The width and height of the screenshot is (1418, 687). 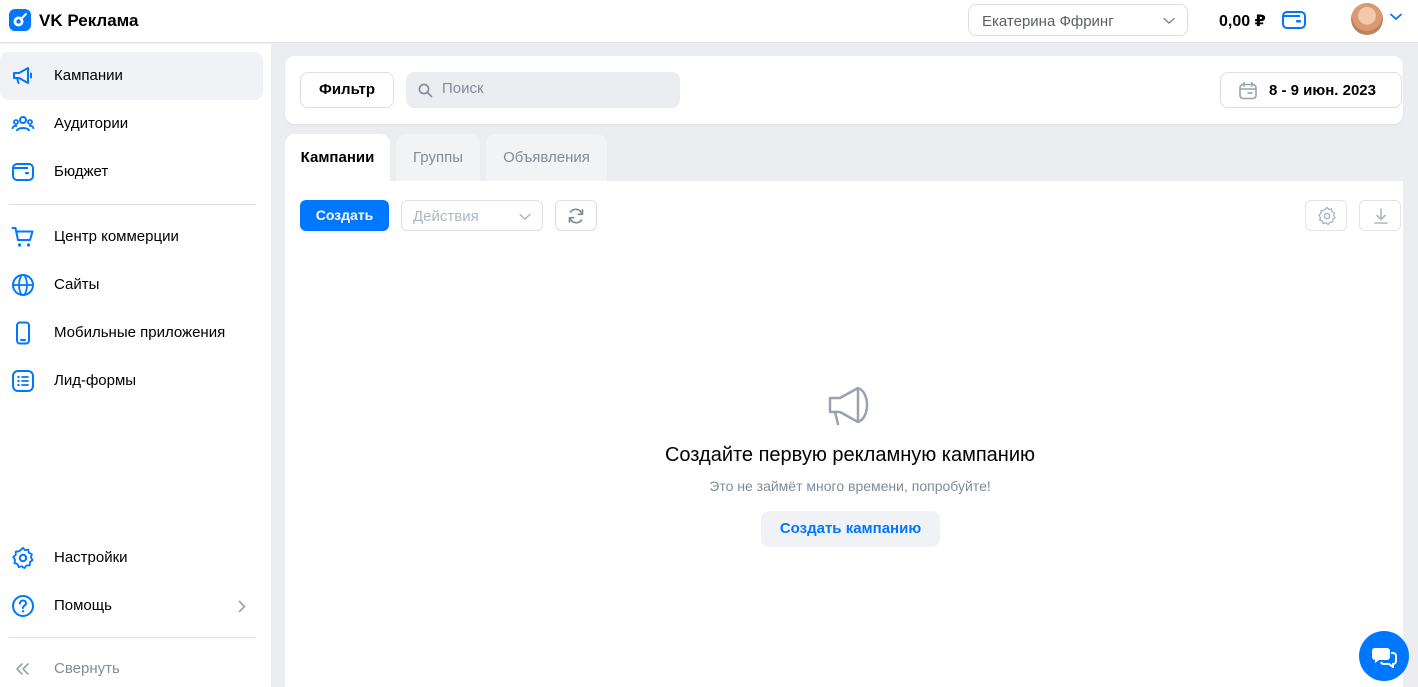 I want to click on list-icon, so click(x=23, y=381).